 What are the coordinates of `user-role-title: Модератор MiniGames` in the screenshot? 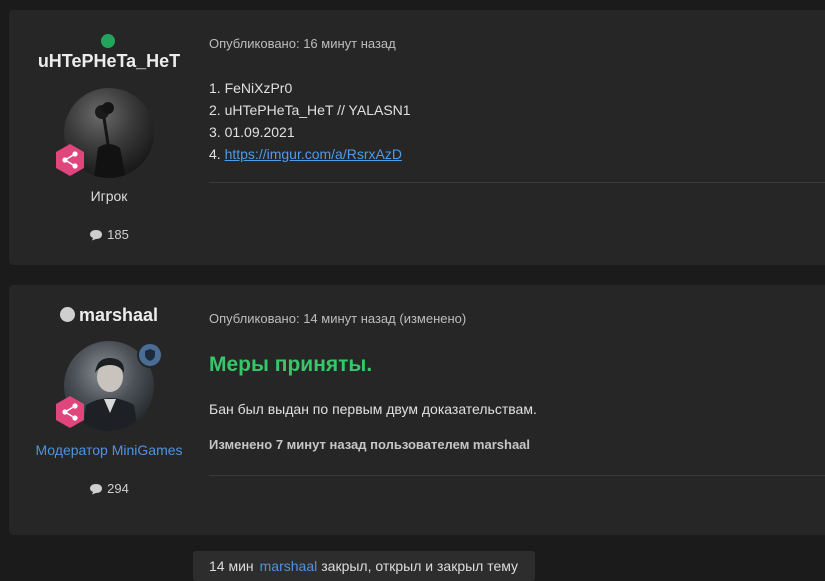 It's located at (109, 450).